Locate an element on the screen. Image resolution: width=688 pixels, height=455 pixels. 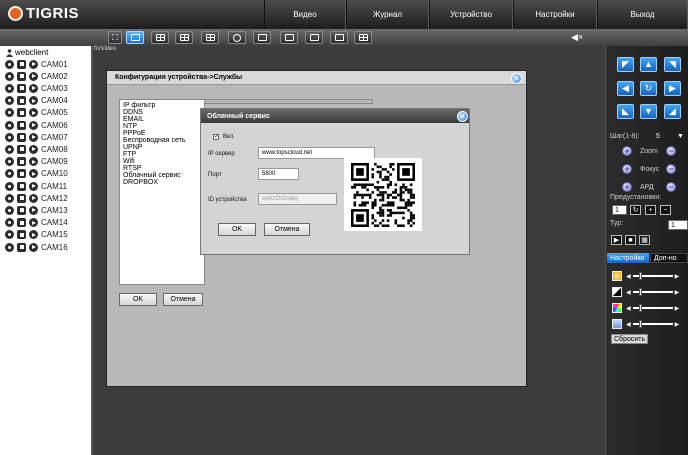
service-item: DROPBOX is located at coordinates (162, 182).